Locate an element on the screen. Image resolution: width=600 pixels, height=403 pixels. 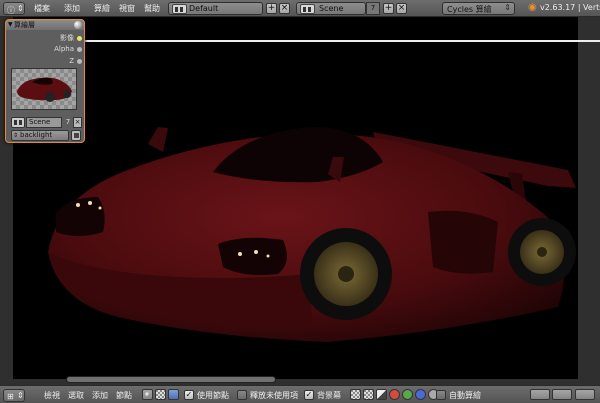
shader-nodes-button is located at coordinates (147, 394).